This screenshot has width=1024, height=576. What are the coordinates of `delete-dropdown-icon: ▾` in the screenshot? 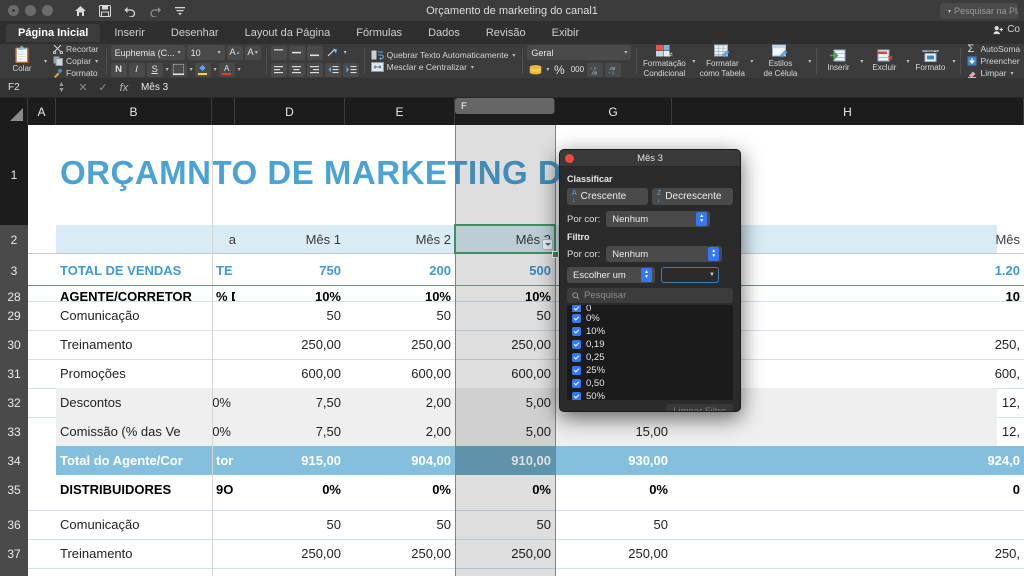 It's located at (907, 61).